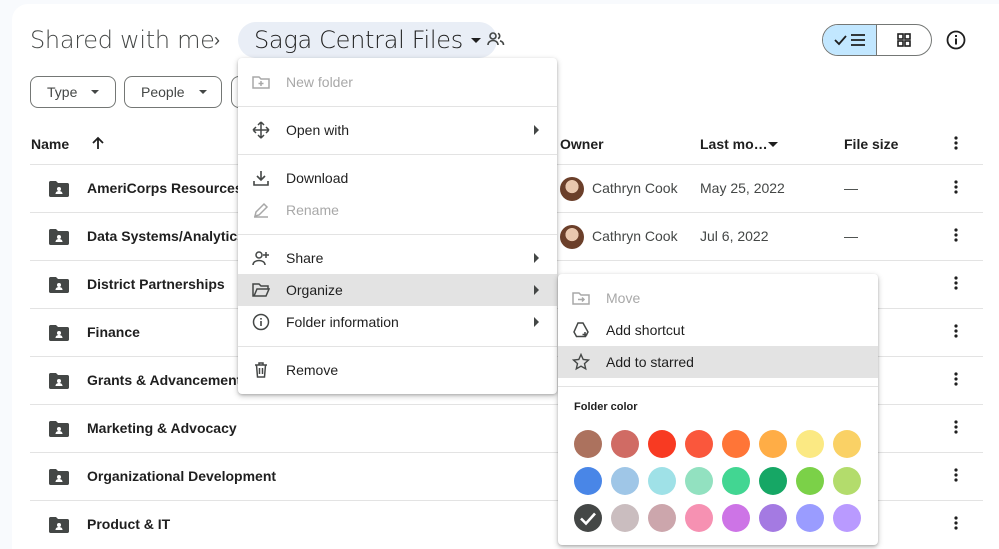  Describe the element at coordinates (98, 143) in the screenshot. I see `sort-arrow-up-icon` at that location.